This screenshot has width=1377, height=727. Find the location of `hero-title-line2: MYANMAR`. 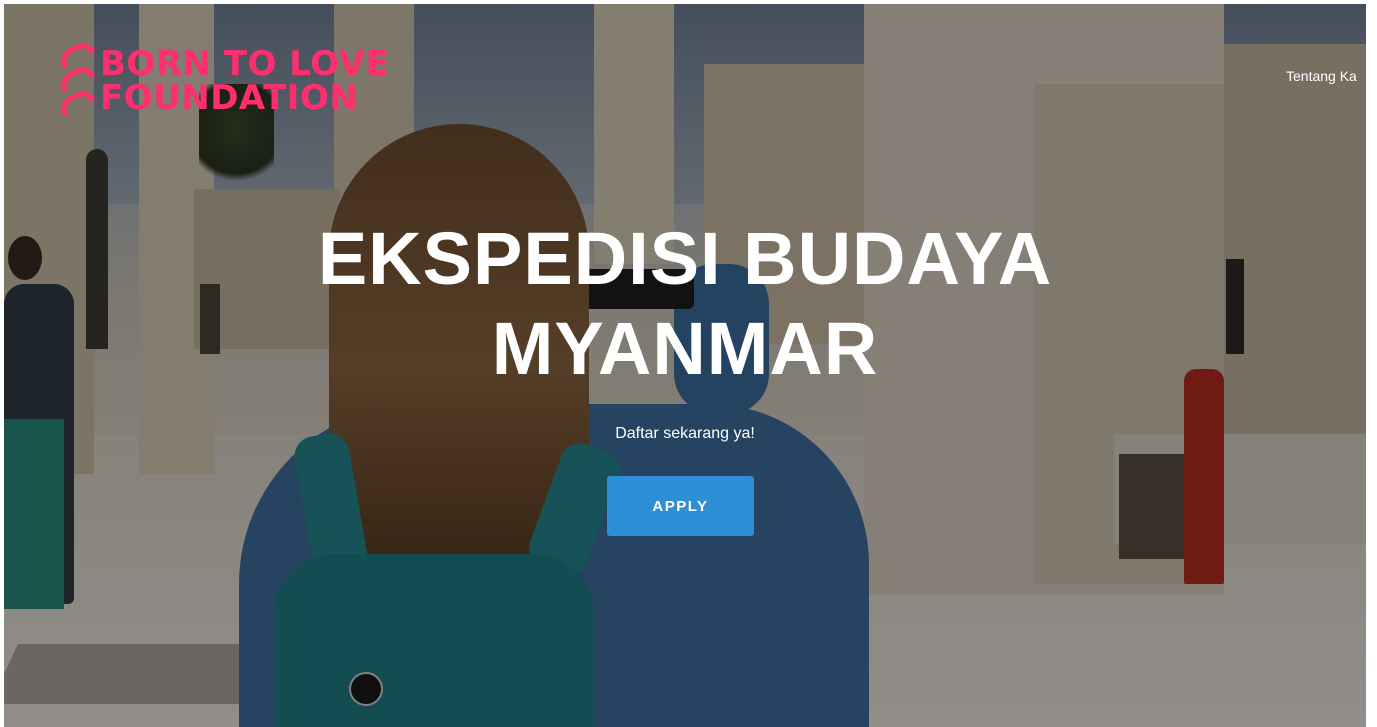

hero-title-line2: MYANMAR is located at coordinates (685, 348).